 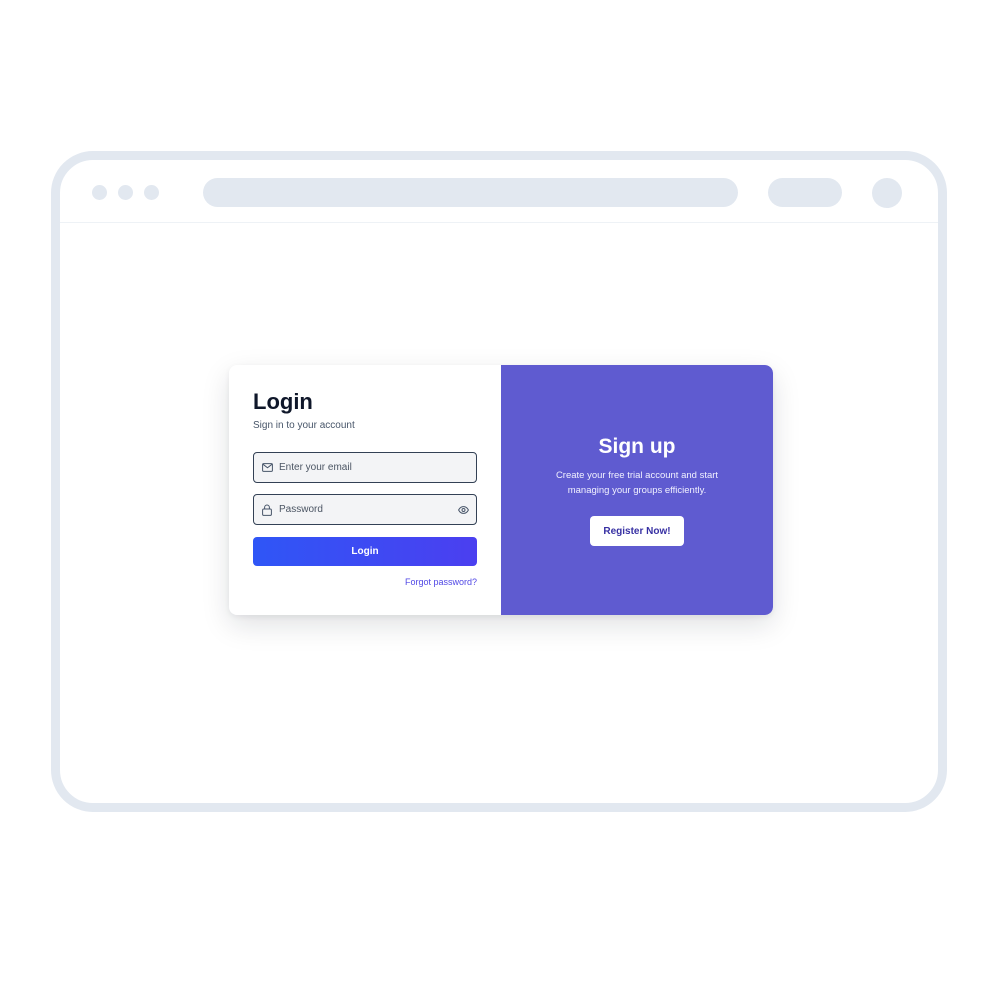 What do you see at coordinates (441, 582) in the screenshot?
I see `forgot-password-link: Forgot password?` at bounding box center [441, 582].